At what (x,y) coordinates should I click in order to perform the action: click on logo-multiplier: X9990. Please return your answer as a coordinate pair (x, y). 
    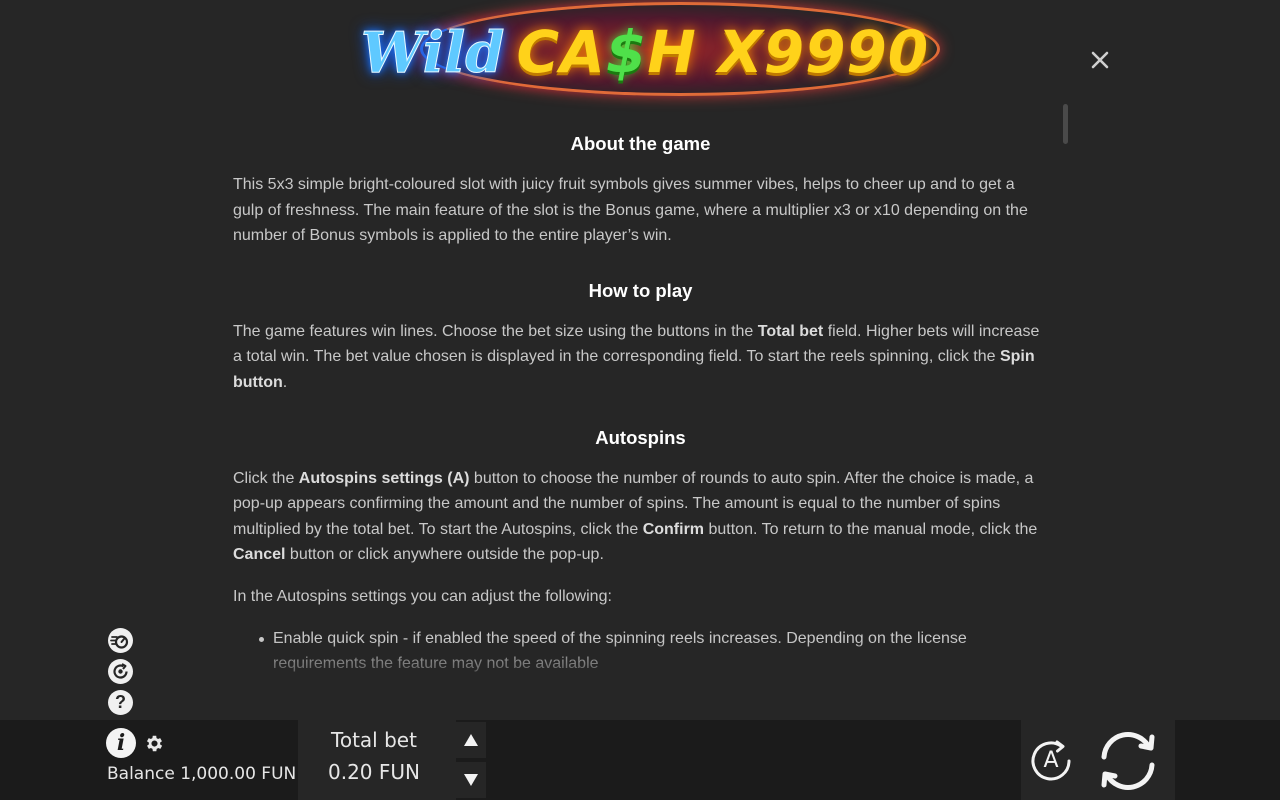
    Looking at the image, I should click on (824, 52).